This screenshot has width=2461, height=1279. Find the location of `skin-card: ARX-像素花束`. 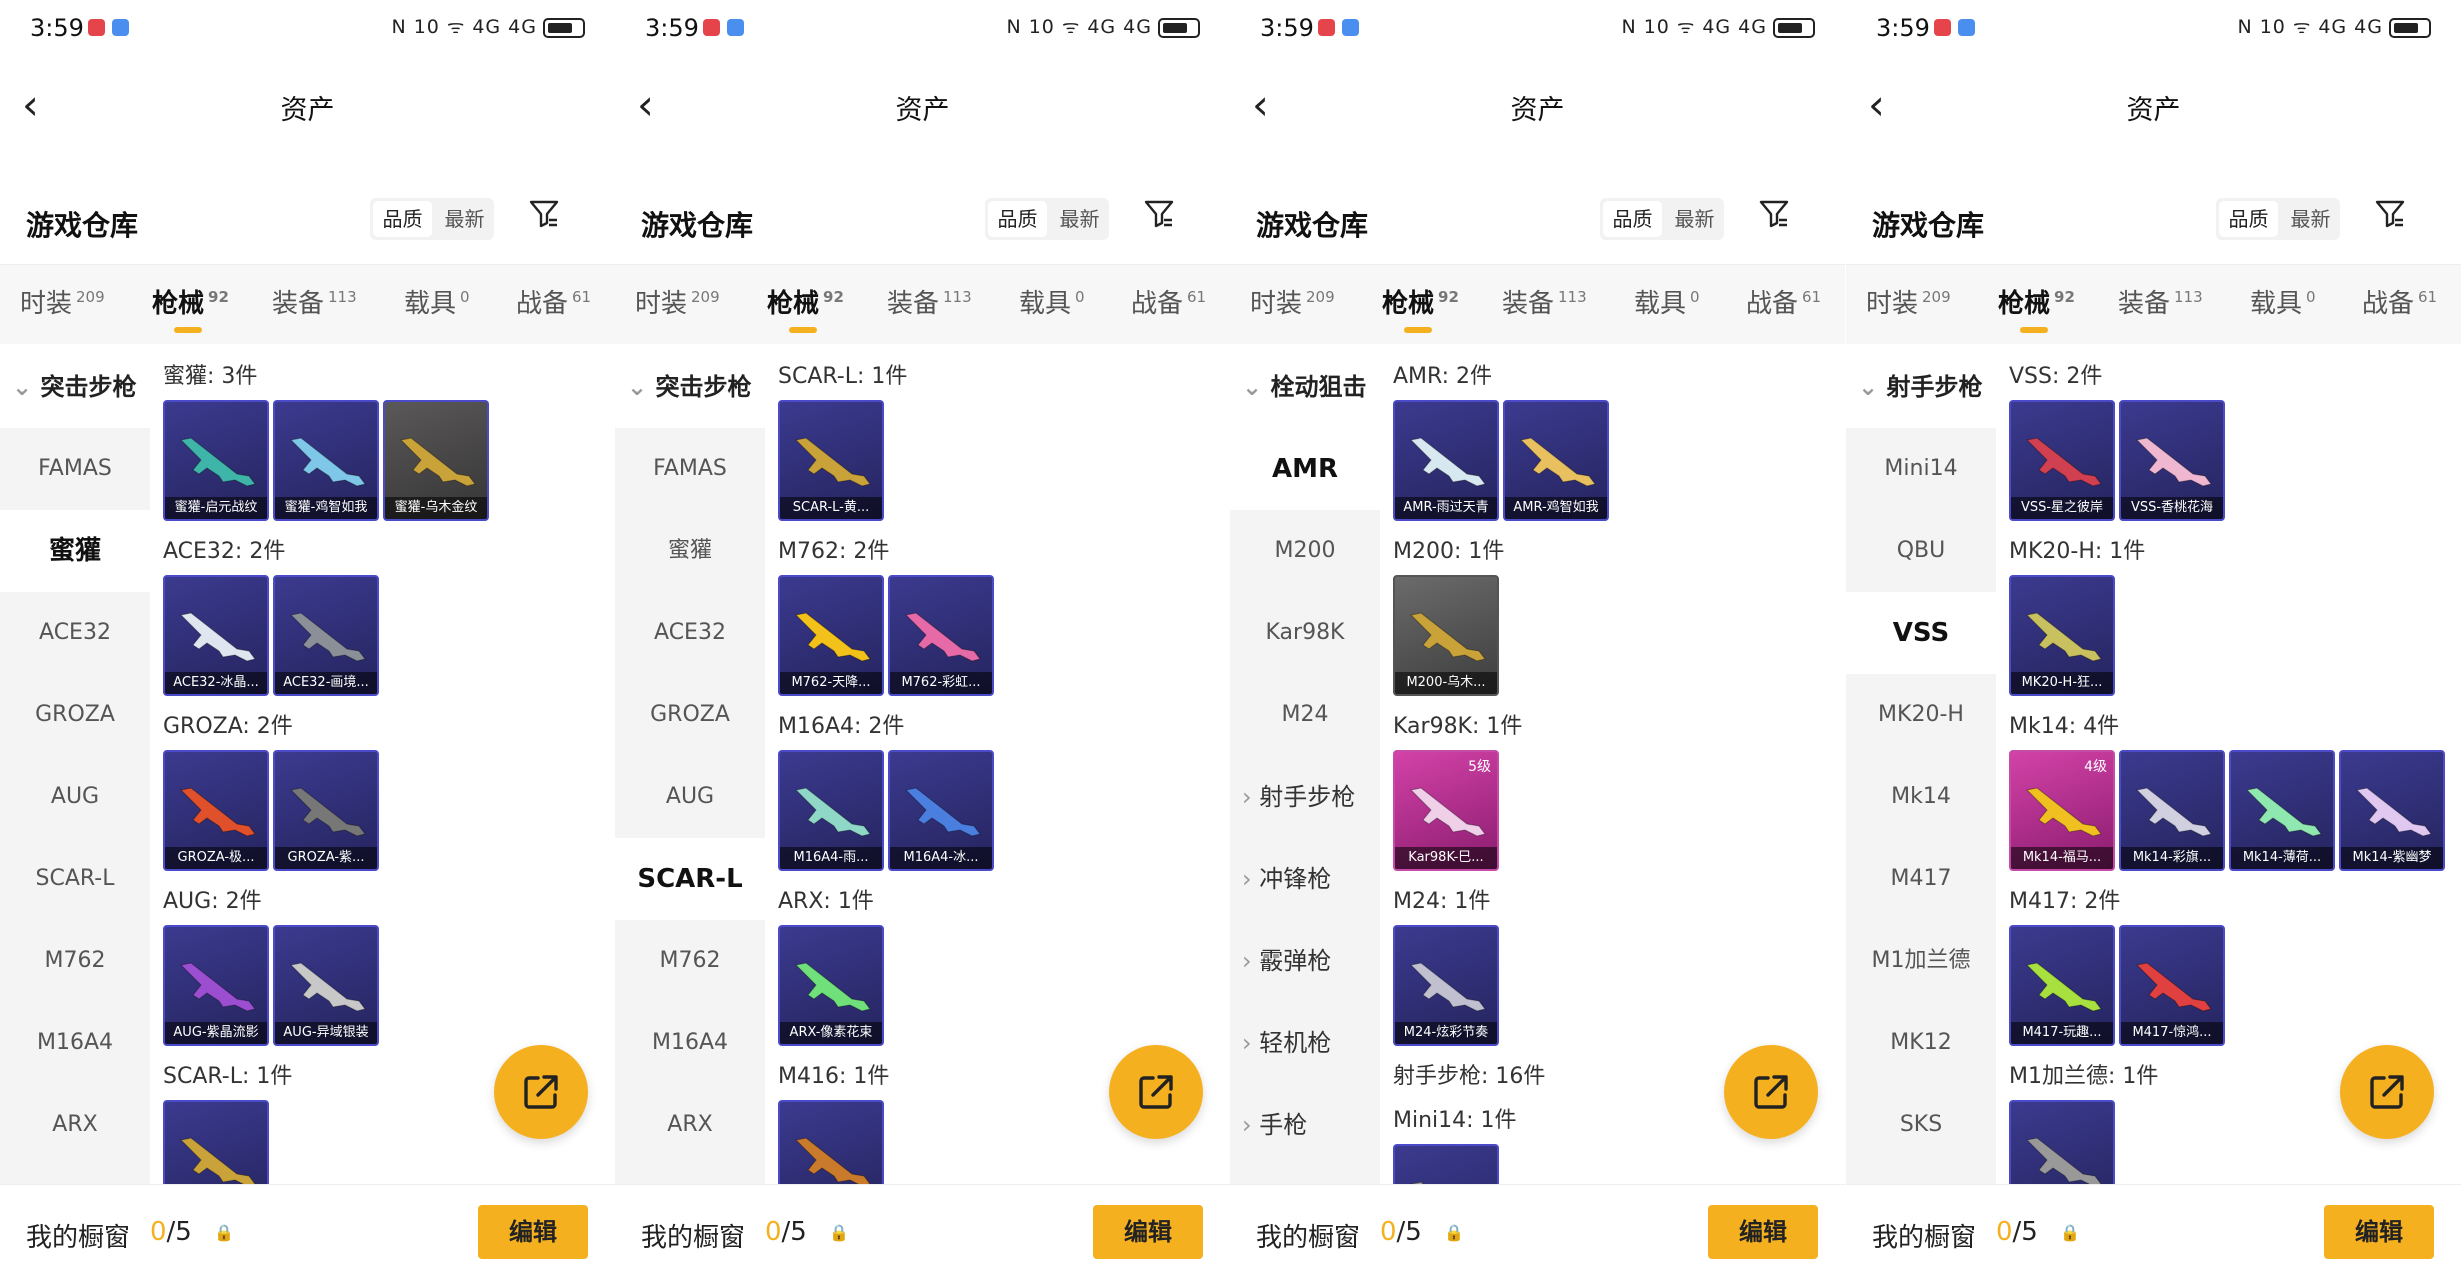

skin-card: ARX-像素花束 is located at coordinates (831, 985).